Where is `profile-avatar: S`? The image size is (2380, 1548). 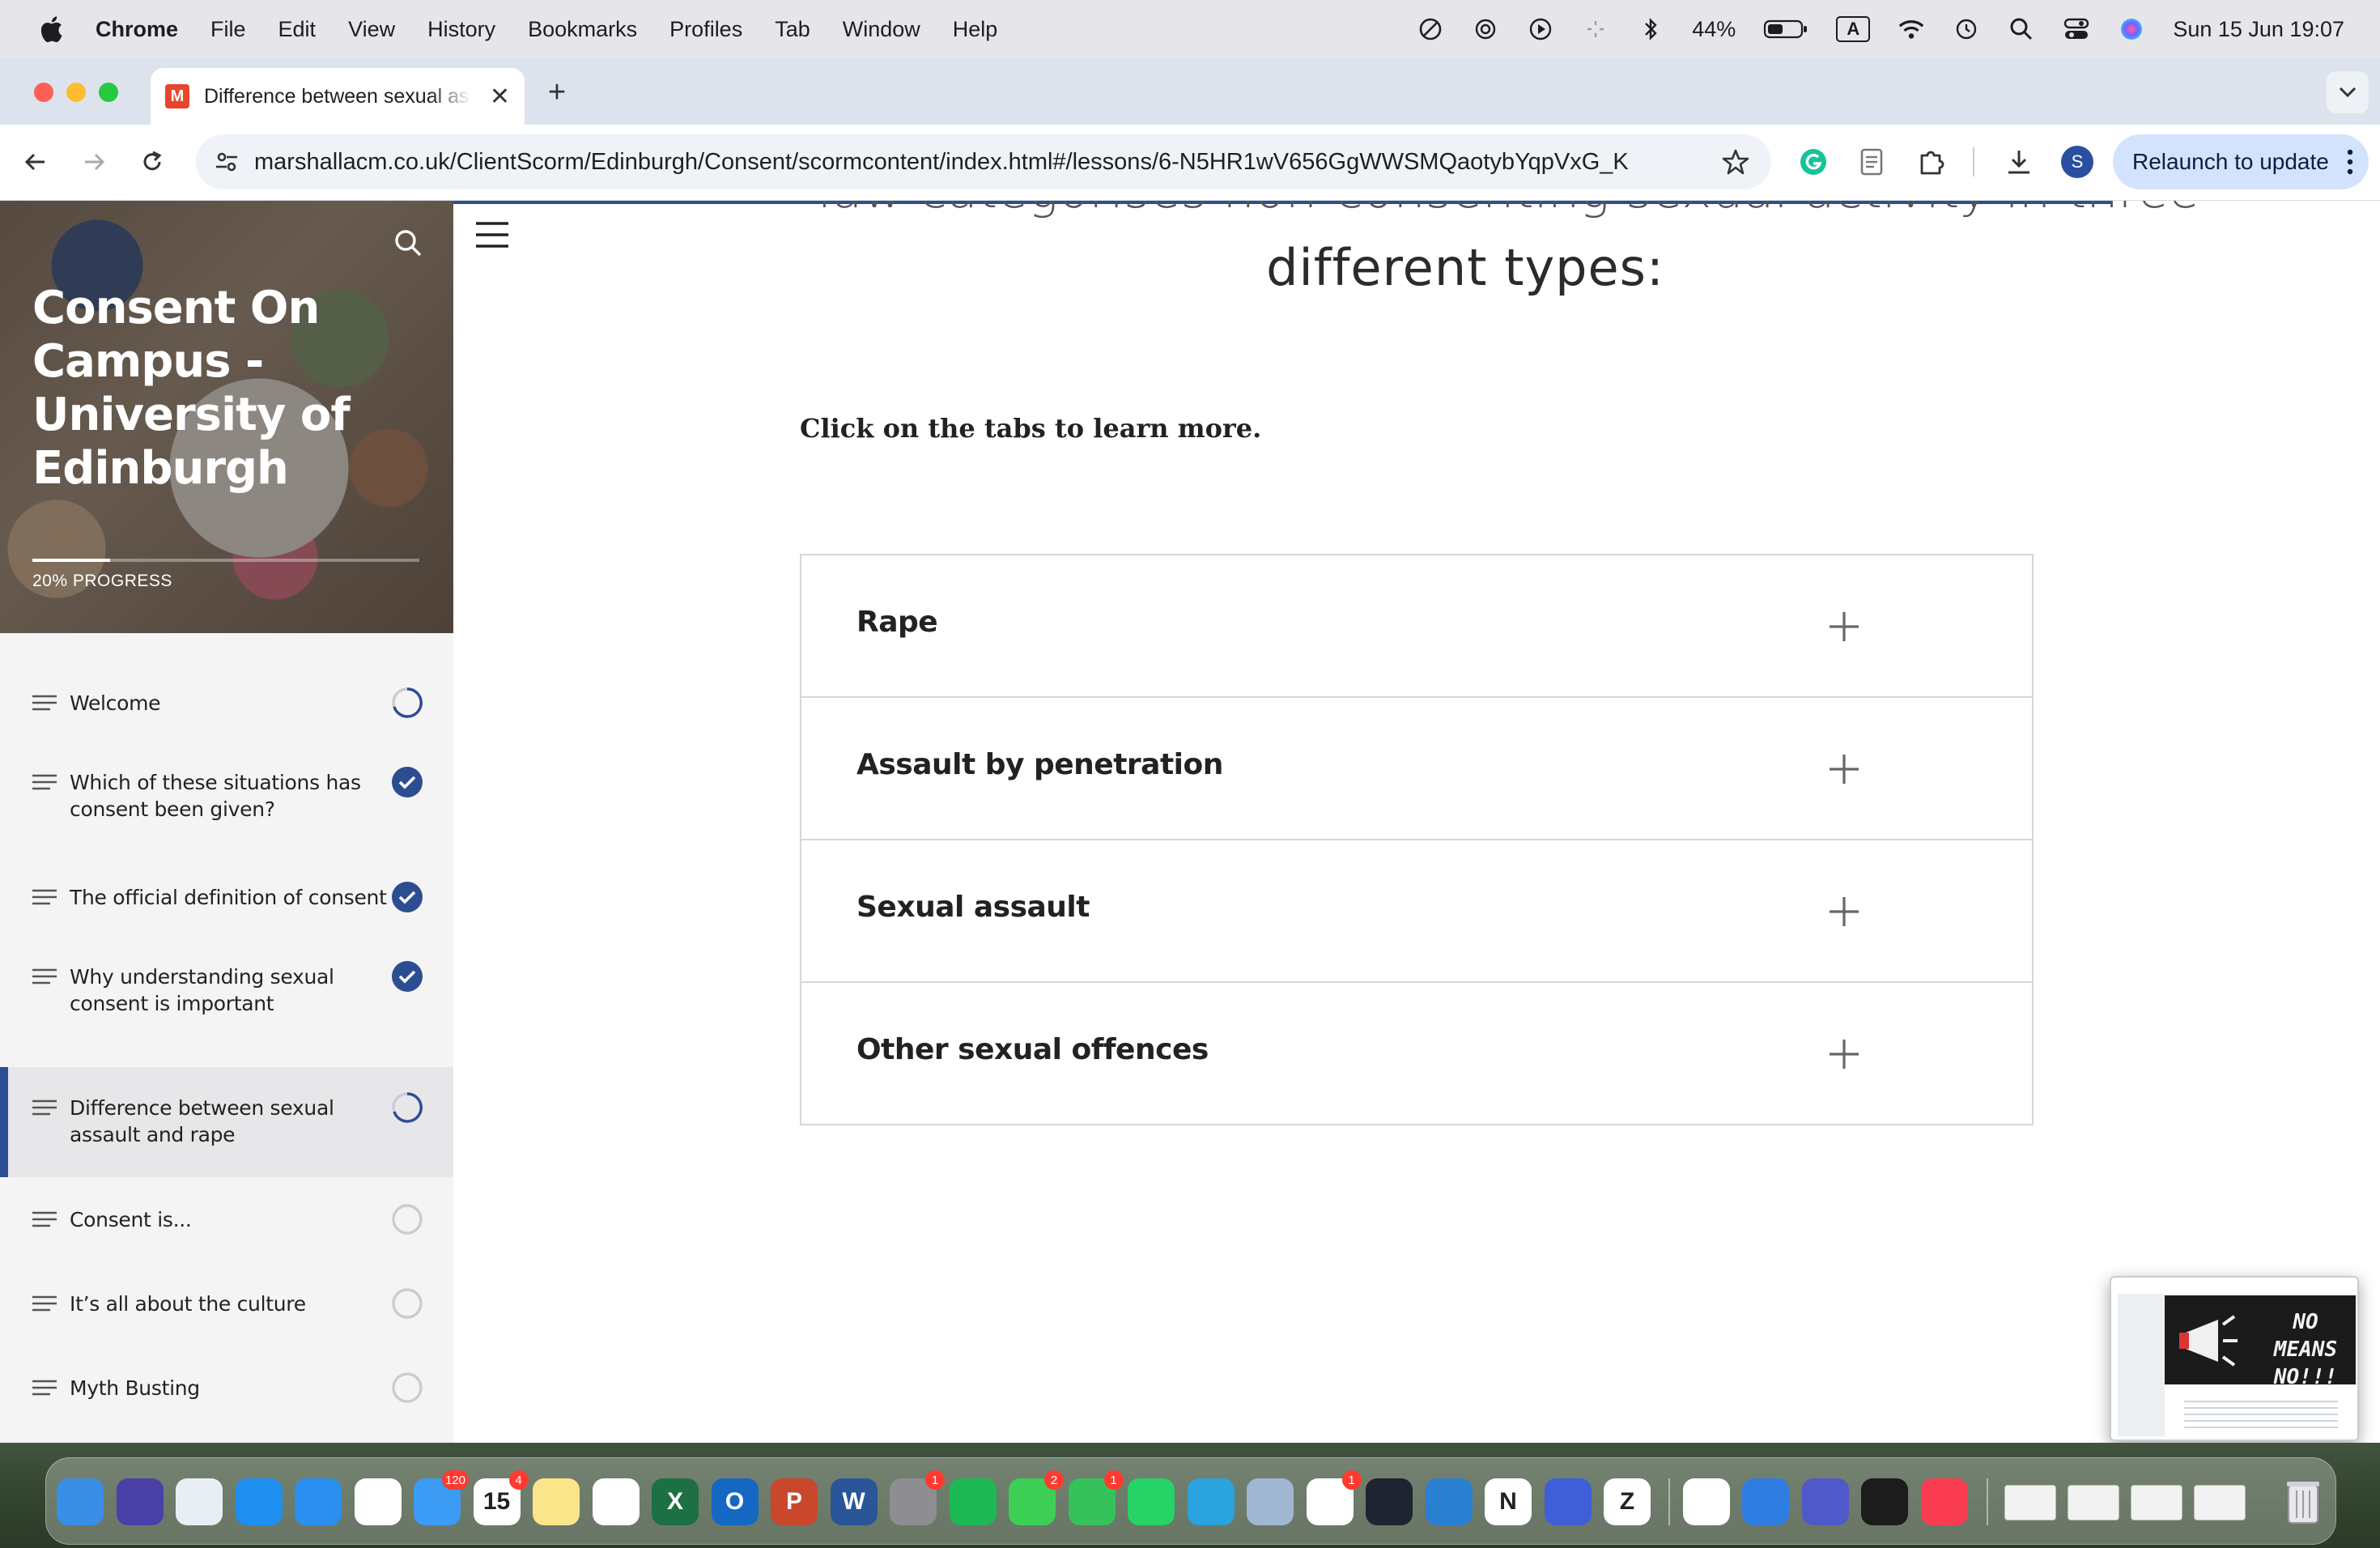
profile-avatar: S is located at coordinates (2077, 162).